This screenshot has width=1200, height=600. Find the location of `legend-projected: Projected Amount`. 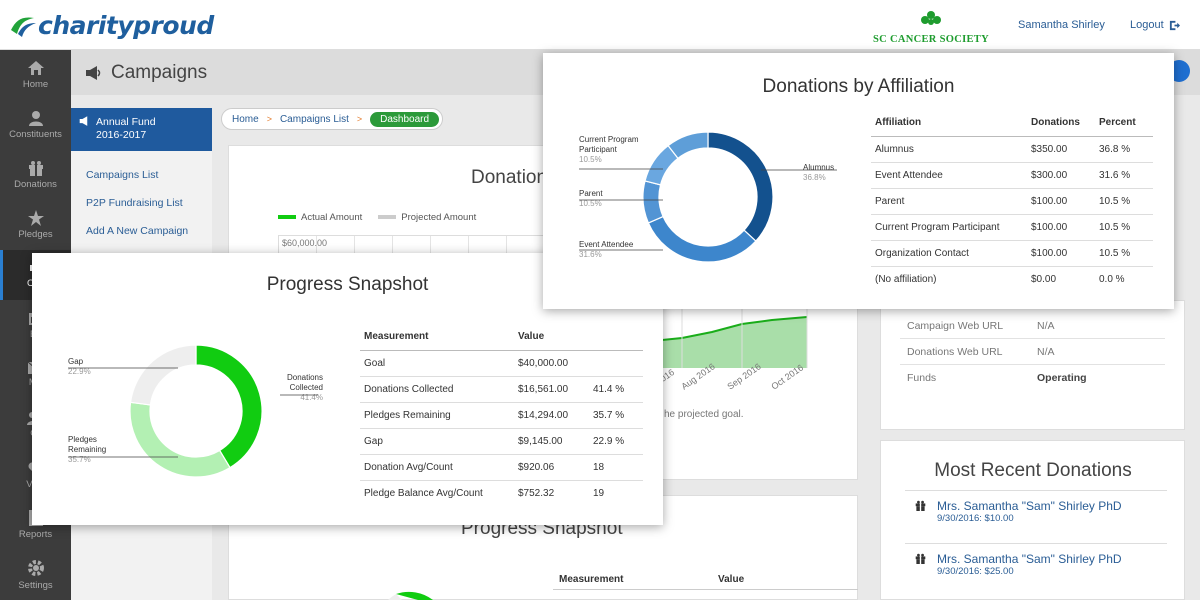

legend-projected: Projected Amount is located at coordinates (427, 217).